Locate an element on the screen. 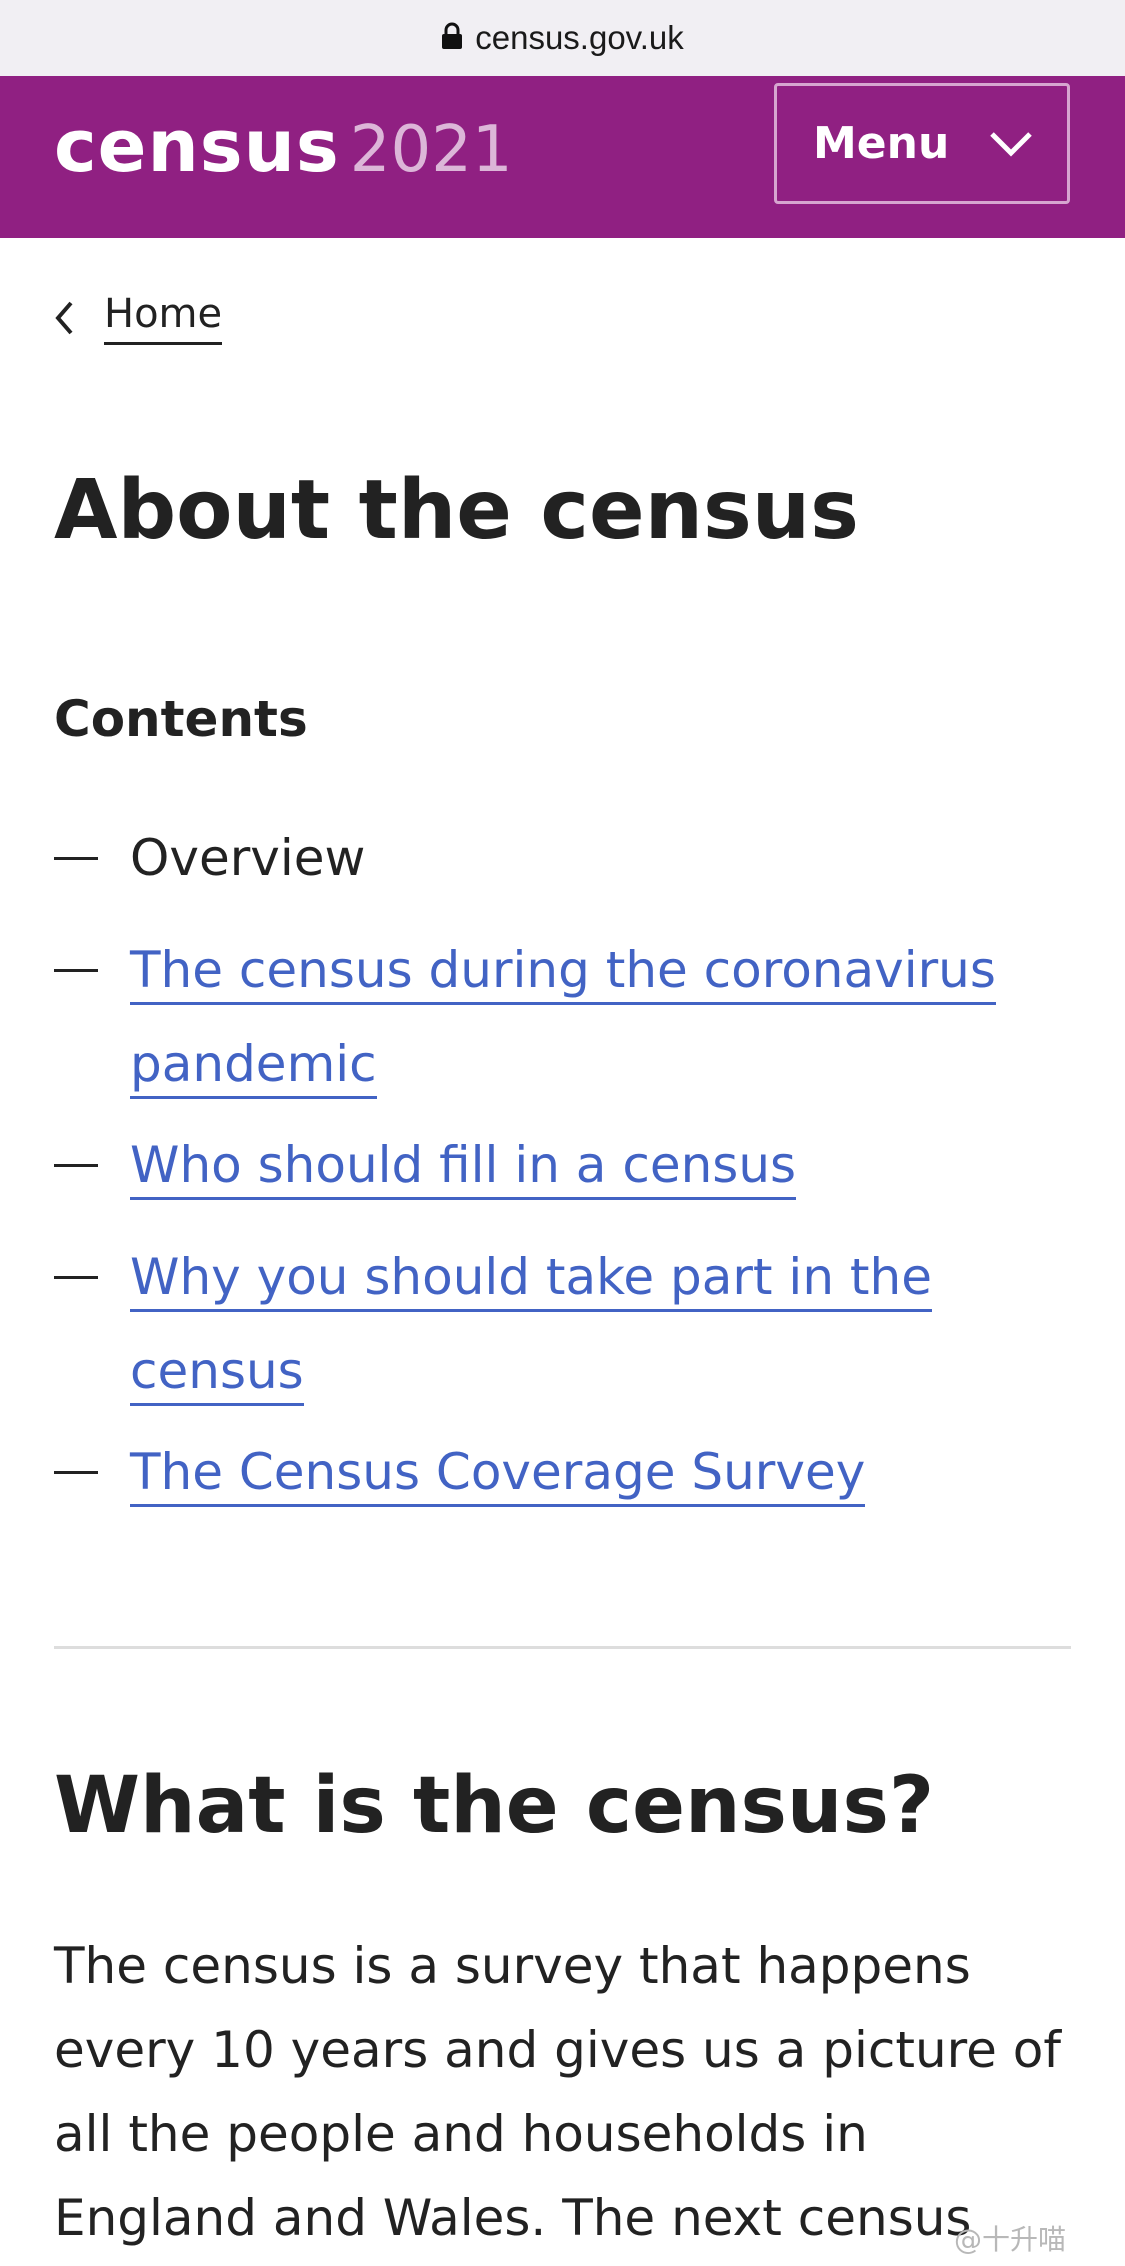 The height and width of the screenshot is (2266, 1125). toc-link-line: The Census Coverage Survey is located at coordinates (498, 1473).